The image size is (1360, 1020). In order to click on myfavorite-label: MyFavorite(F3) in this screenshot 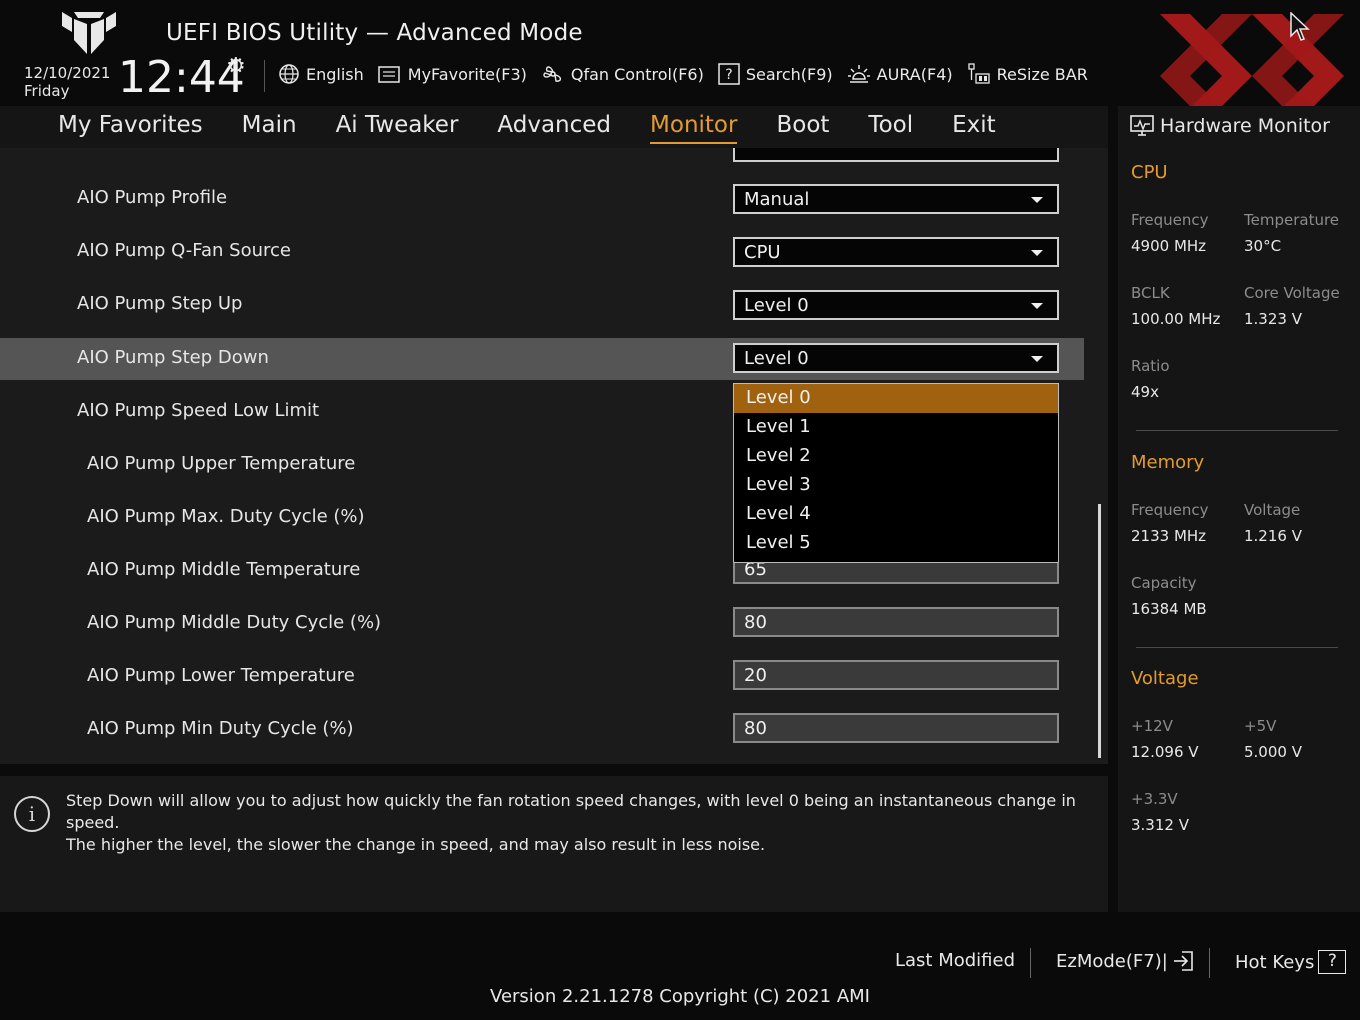, I will do `click(467, 74)`.